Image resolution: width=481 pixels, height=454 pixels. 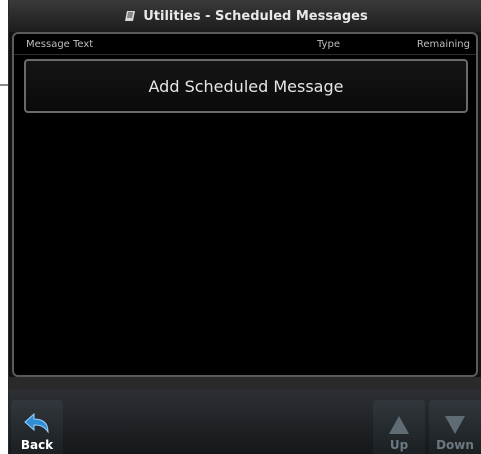 I want to click on up-button: Up, so click(x=399, y=427).